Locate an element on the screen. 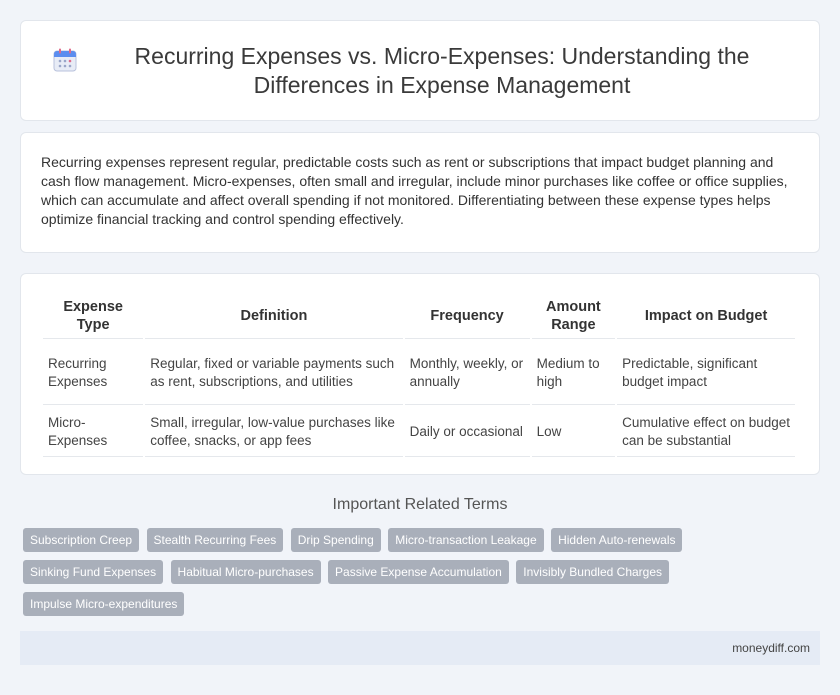  header-amount-range: Amount Range is located at coordinates (573, 316).